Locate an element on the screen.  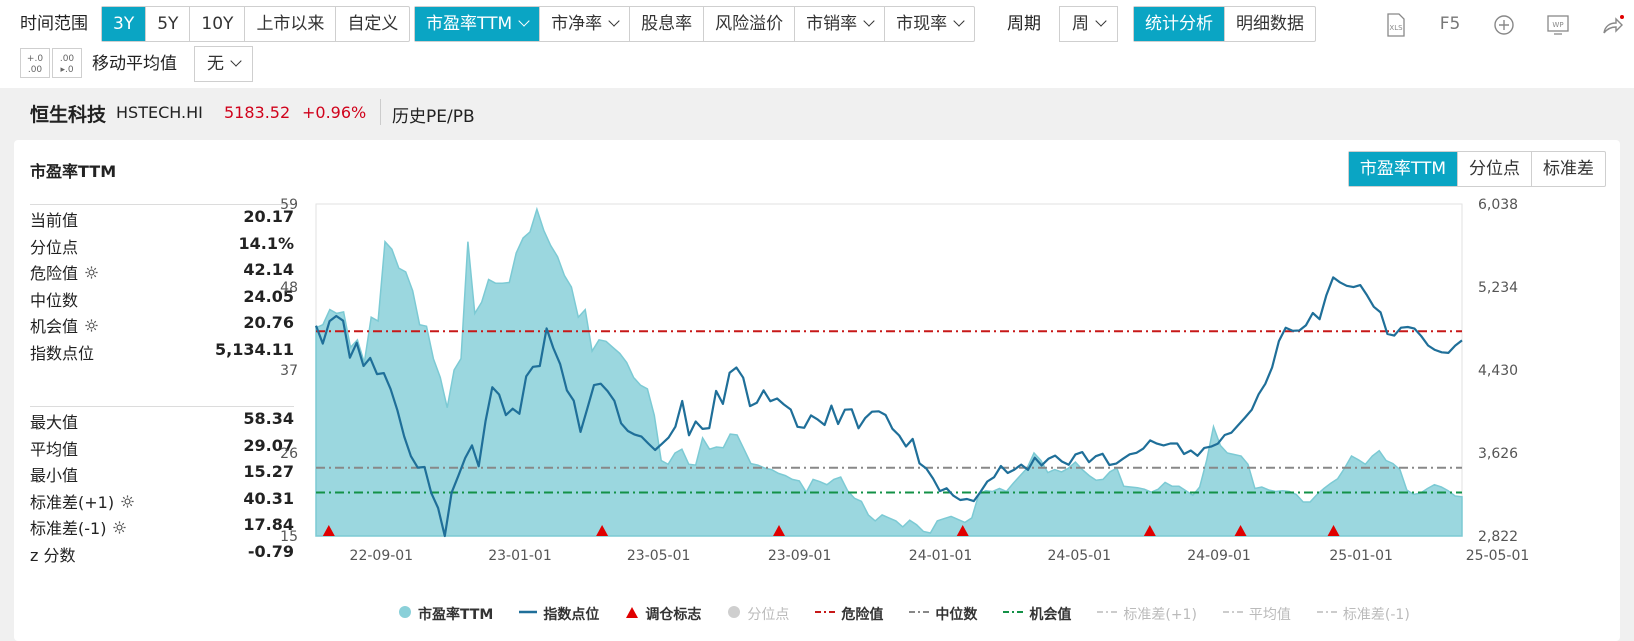
security-price: 5183.52 is located at coordinates (257, 112).